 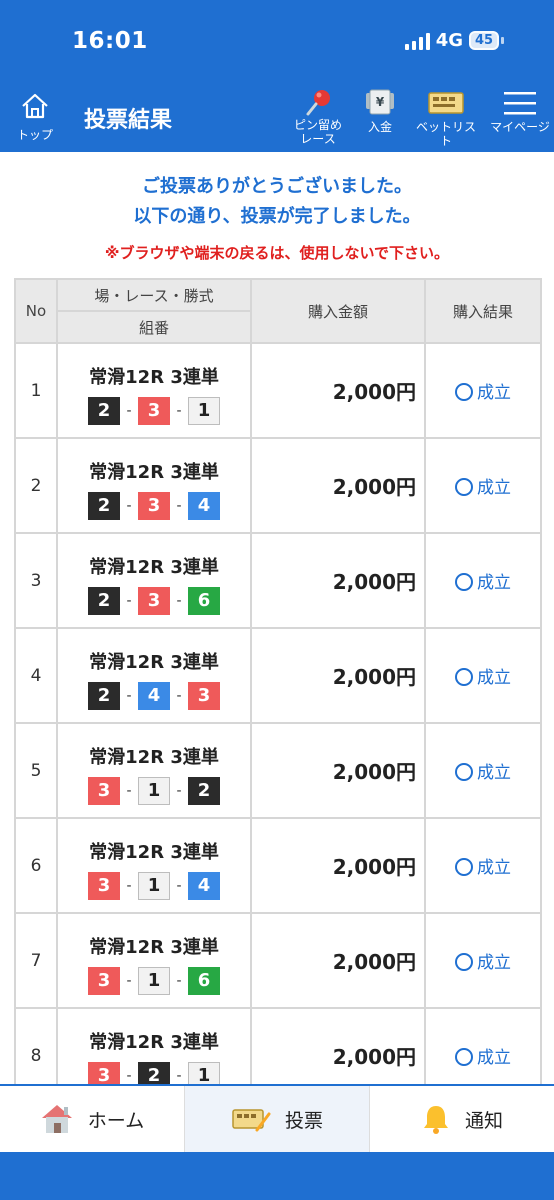 What do you see at coordinates (338, 311) in the screenshot?
I see `header-amount: 購入金額` at bounding box center [338, 311].